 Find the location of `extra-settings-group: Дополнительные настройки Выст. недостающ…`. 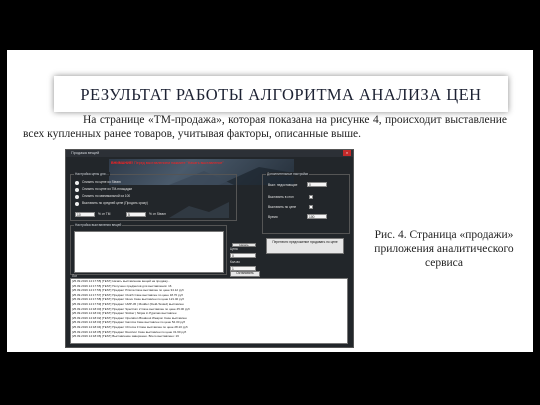

extra-settings-group: Дополнительные настройки Выст. недостающ… is located at coordinates (306, 203).